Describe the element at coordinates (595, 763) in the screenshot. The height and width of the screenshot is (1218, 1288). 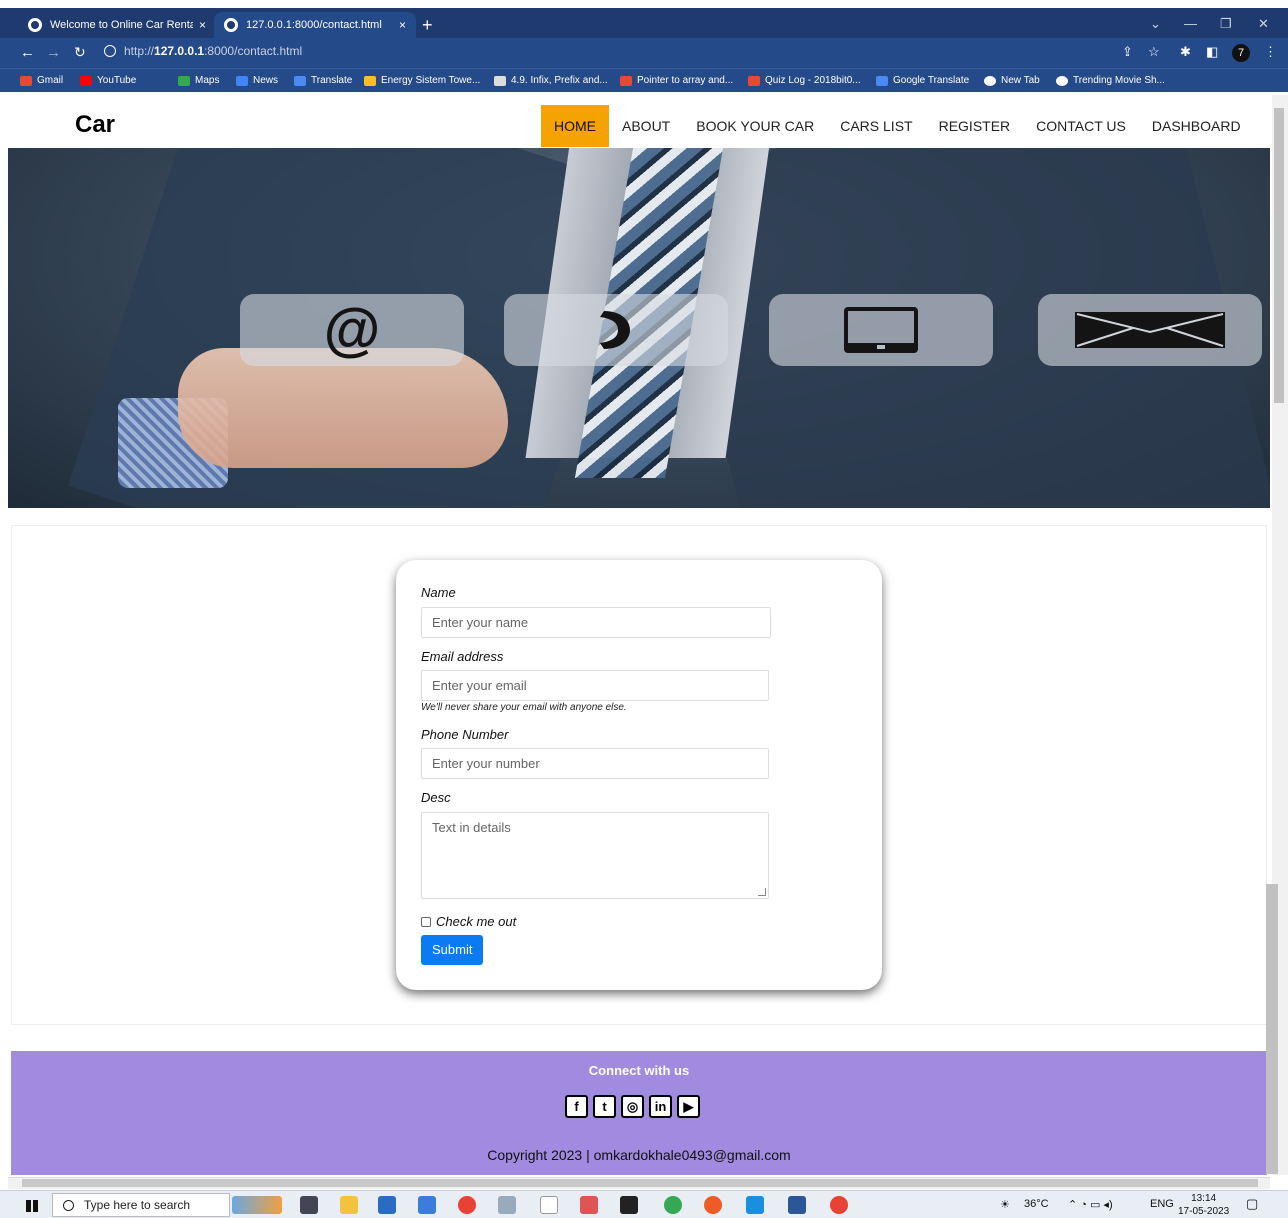
I see `phone-input: Enter your number` at that location.